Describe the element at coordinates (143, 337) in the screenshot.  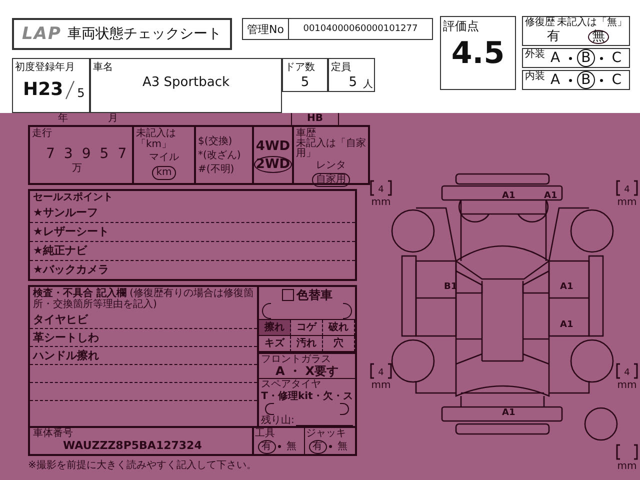
I see `inspection-note: 革シートしわ` at that location.